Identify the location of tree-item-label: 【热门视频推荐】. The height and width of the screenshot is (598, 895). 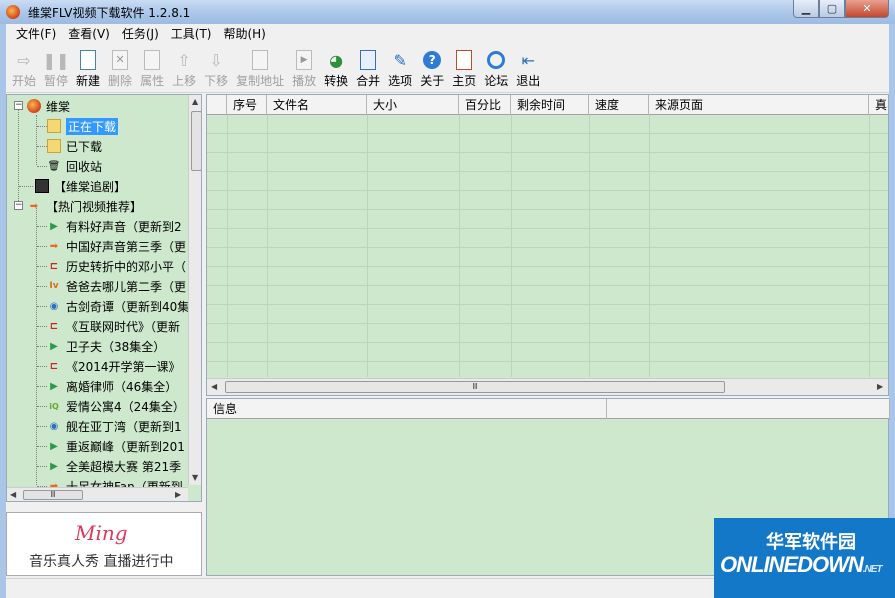
(94, 206).